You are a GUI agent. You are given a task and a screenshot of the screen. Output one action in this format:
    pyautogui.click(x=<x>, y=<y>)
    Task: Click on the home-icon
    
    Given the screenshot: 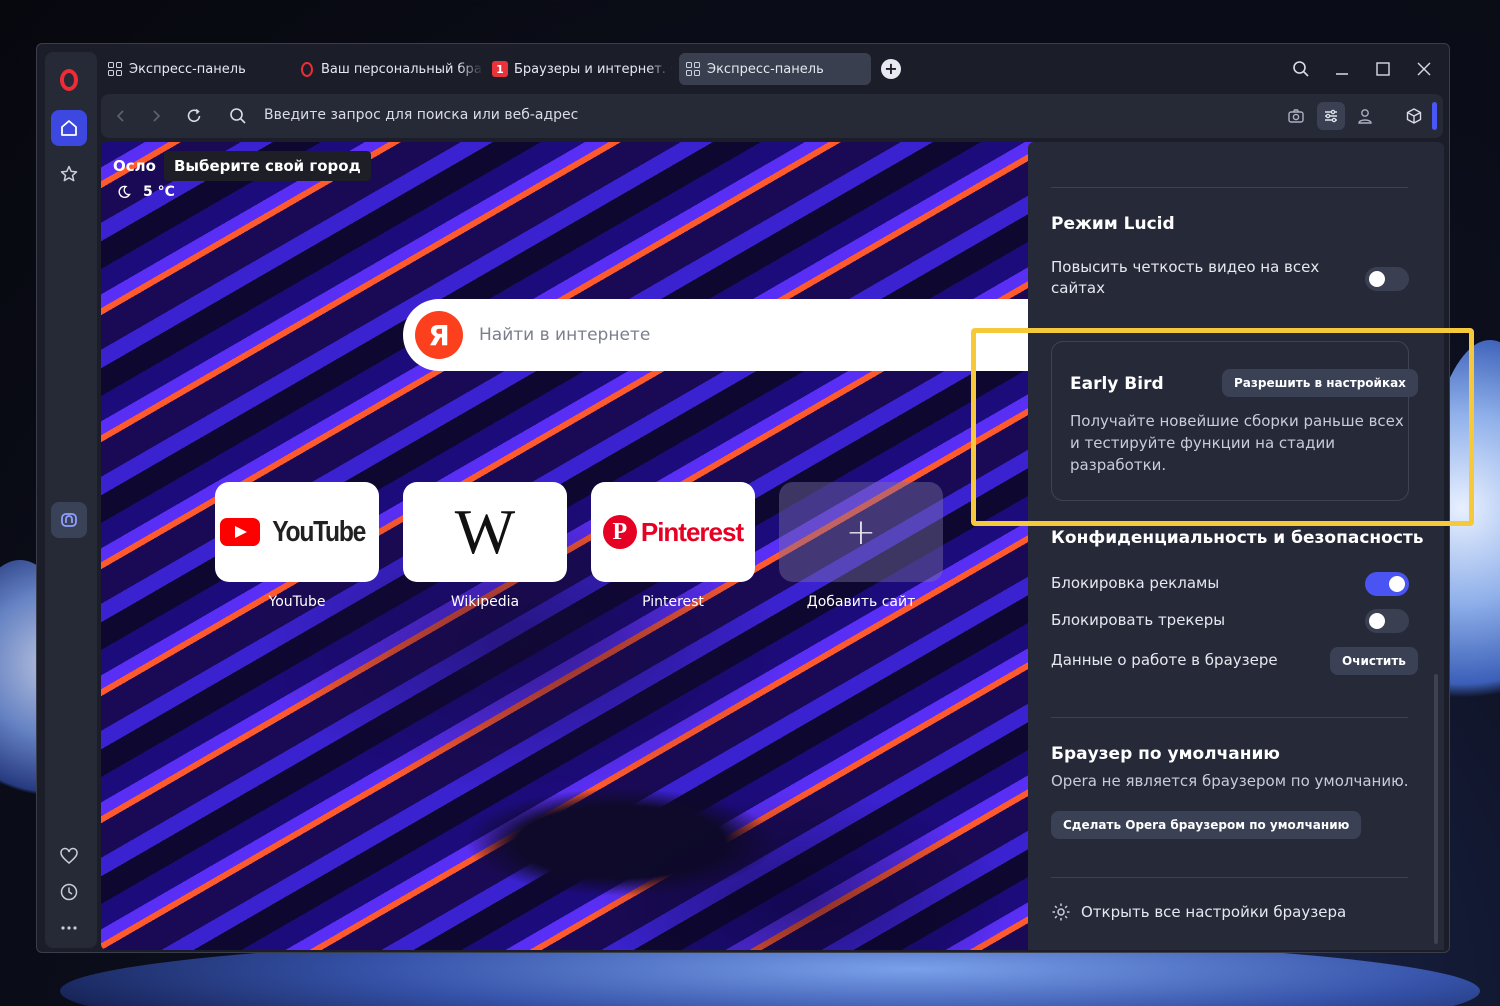 What is the action you would take?
    pyautogui.click(x=69, y=128)
    